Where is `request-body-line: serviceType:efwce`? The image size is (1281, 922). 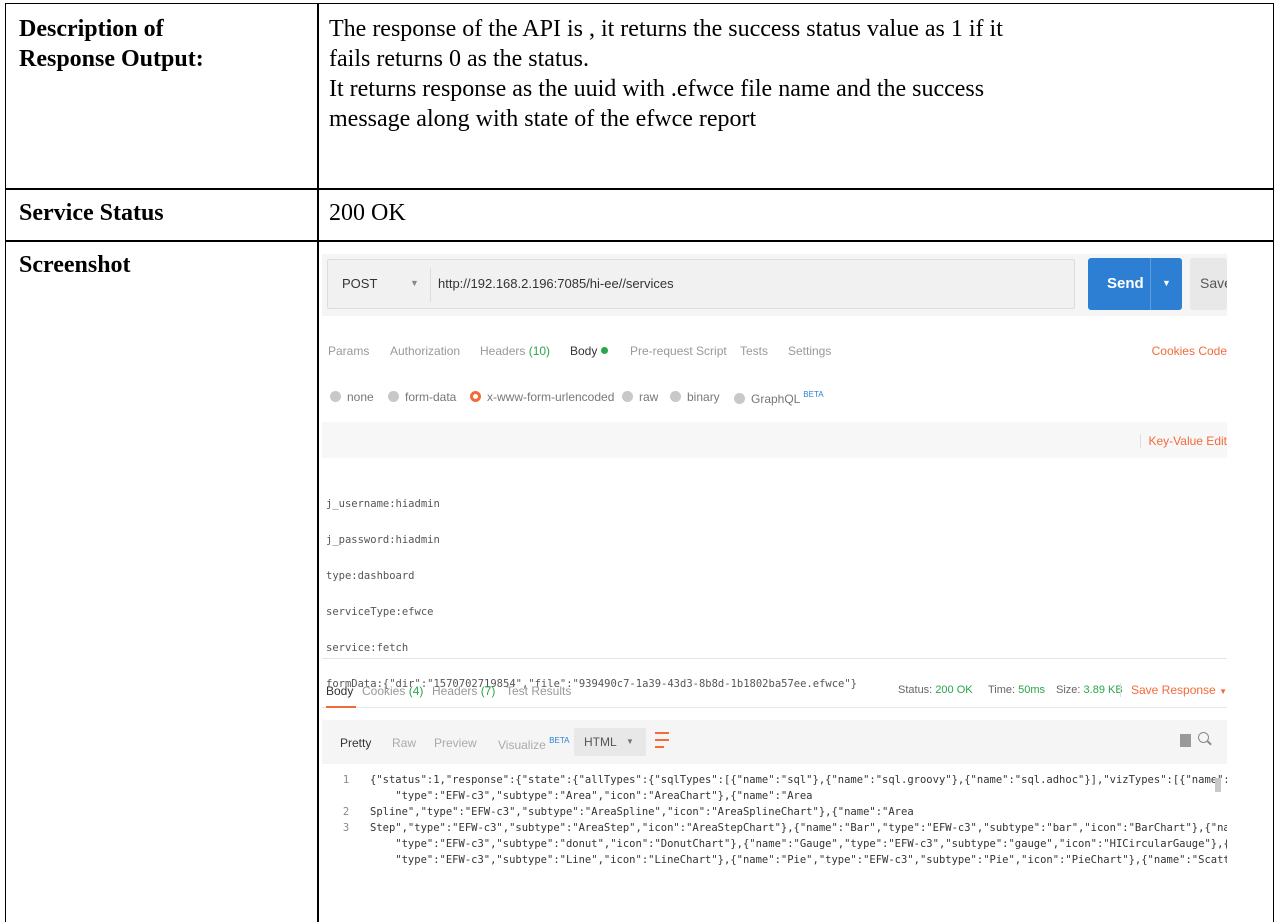 request-body-line: serviceType:efwce is located at coordinates (380, 612).